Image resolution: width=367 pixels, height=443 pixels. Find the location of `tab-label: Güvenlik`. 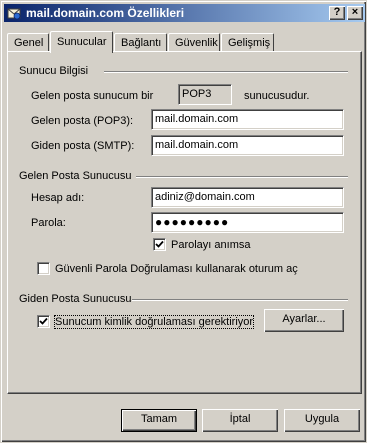

tab-label: Güvenlik is located at coordinates (196, 43).